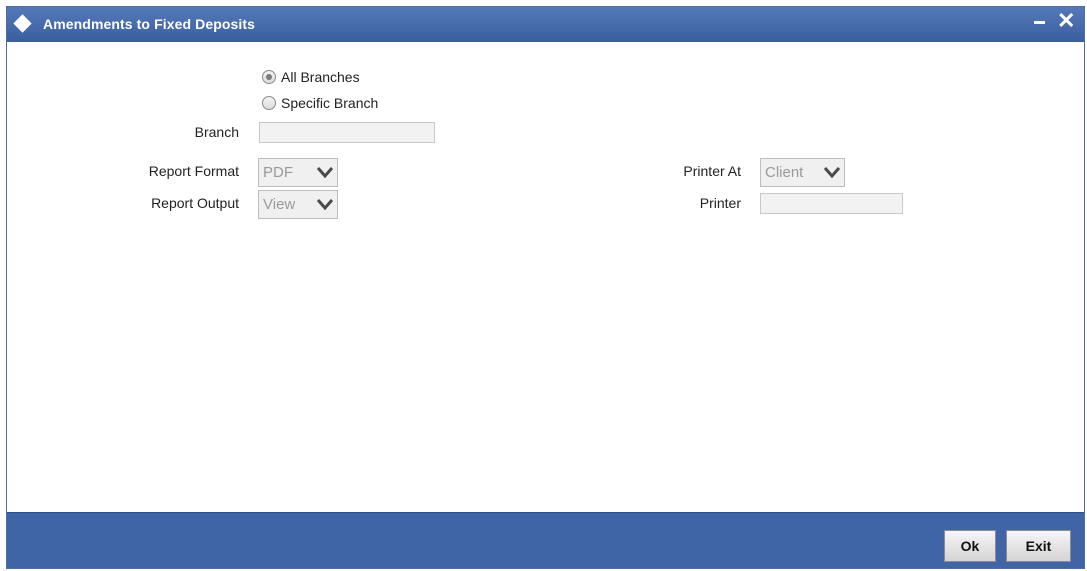 Image resolution: width=1087 pixels, height=571 pixels. I want to click on report-format-select: PDF, so click(298, 172).